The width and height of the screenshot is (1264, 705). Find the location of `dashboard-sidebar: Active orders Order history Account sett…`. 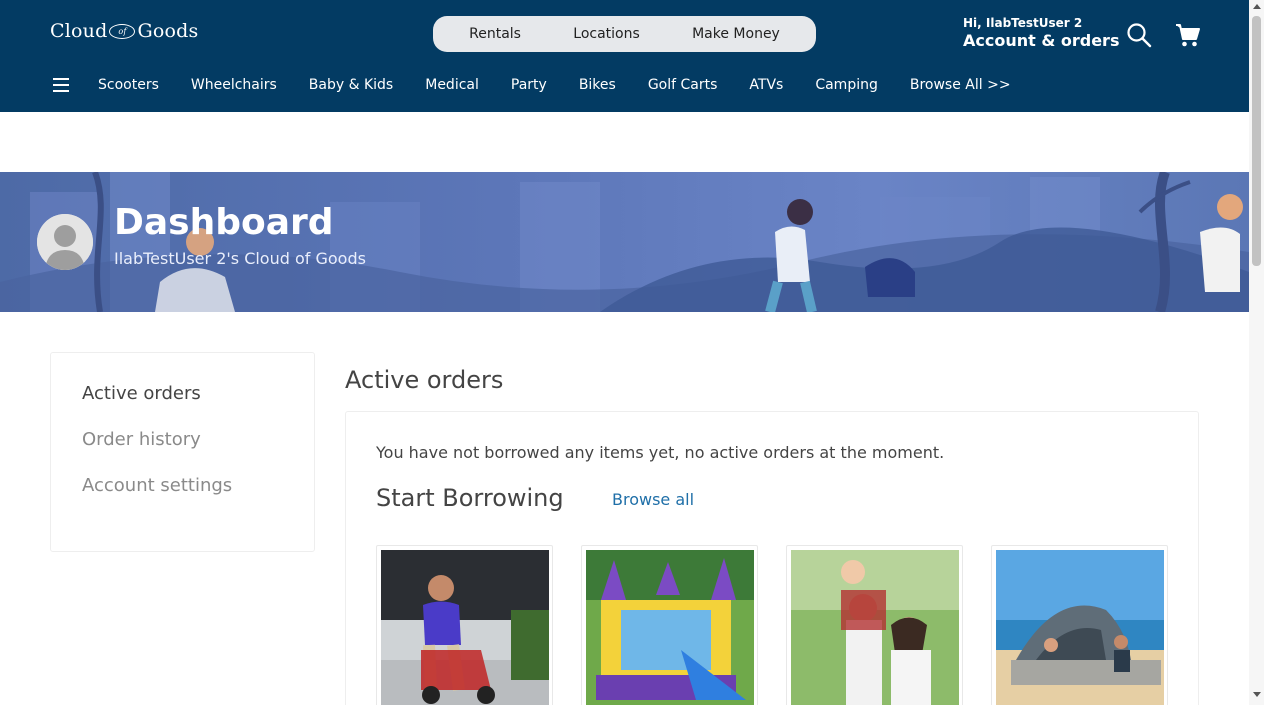

dashboard-sidebar: Active orders Order history Account sett… is located at coordinates (182, 452).